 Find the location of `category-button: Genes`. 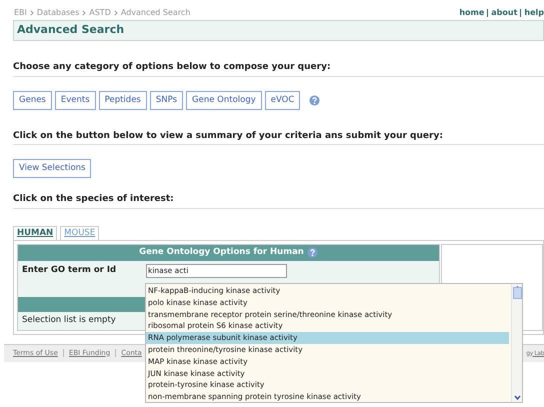

category-button: Genes is located at coordinates (32, 100).